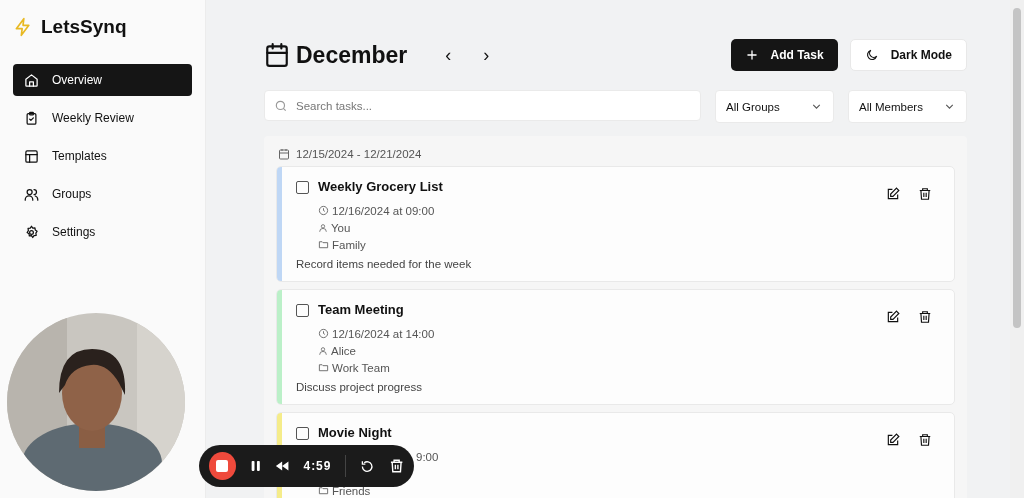  I want to click on moon-icon, so click(871, 55).